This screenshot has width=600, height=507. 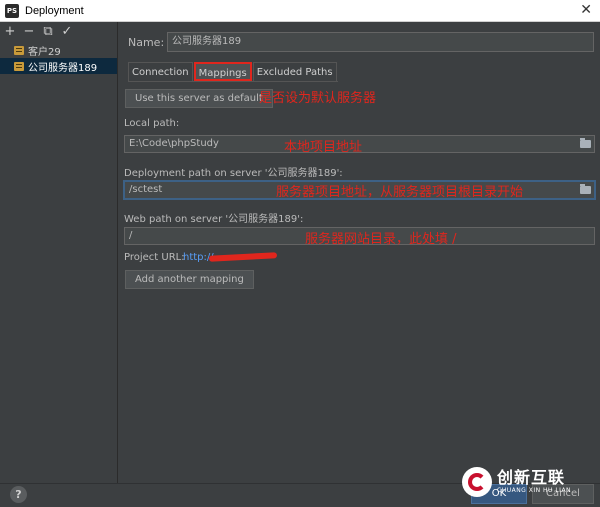 What do you see at coordinates (63, 68) in the screenshot?
I see `server-item-label: 公司服务器189` at bounding box center [63, 68].